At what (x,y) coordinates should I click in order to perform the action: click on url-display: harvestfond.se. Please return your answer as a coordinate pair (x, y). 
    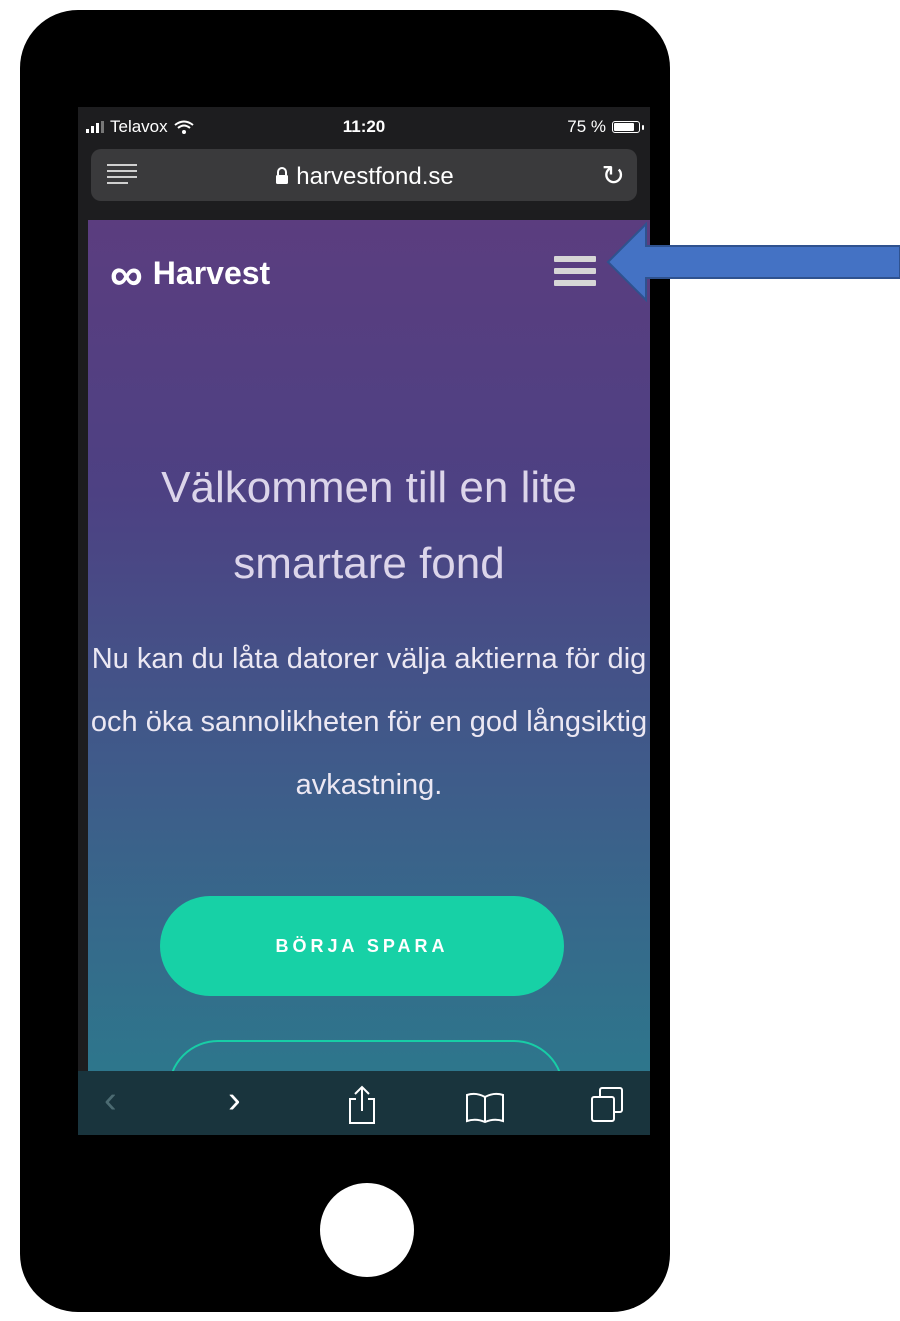
    Looking at the image, I should click on (364, 177).